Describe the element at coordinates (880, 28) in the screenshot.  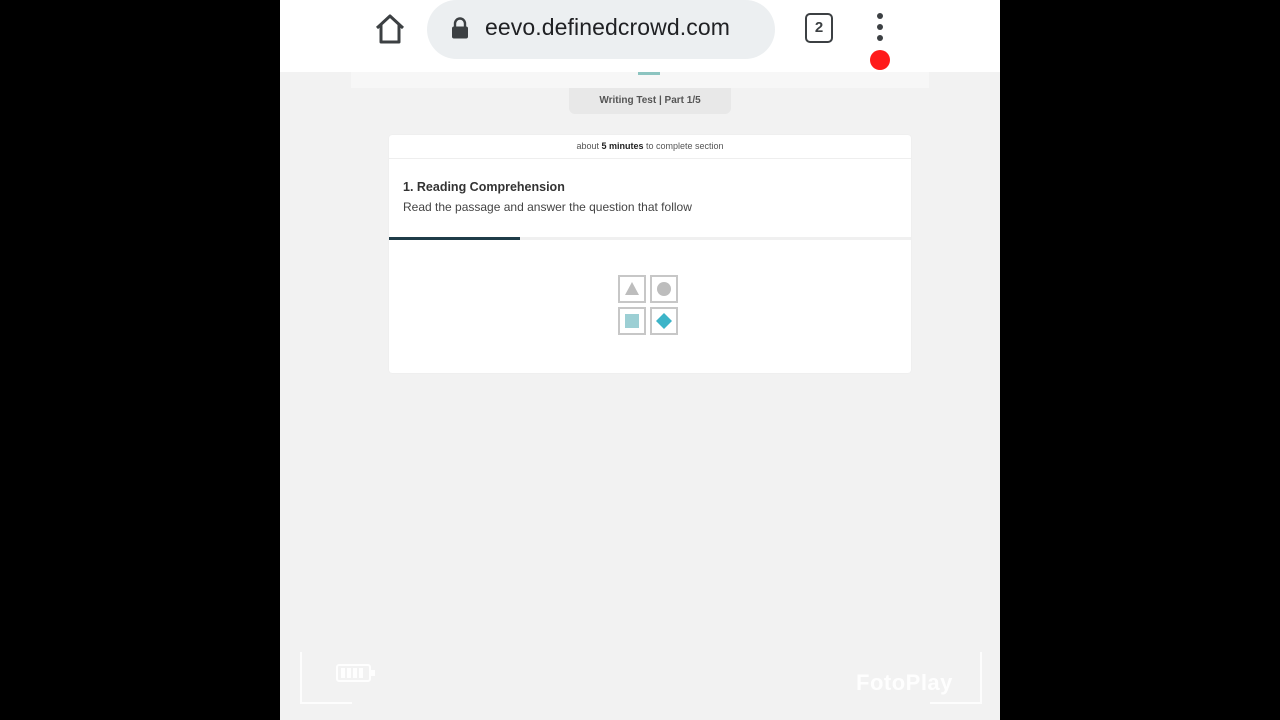
I see `more-vert-icon` at that location.